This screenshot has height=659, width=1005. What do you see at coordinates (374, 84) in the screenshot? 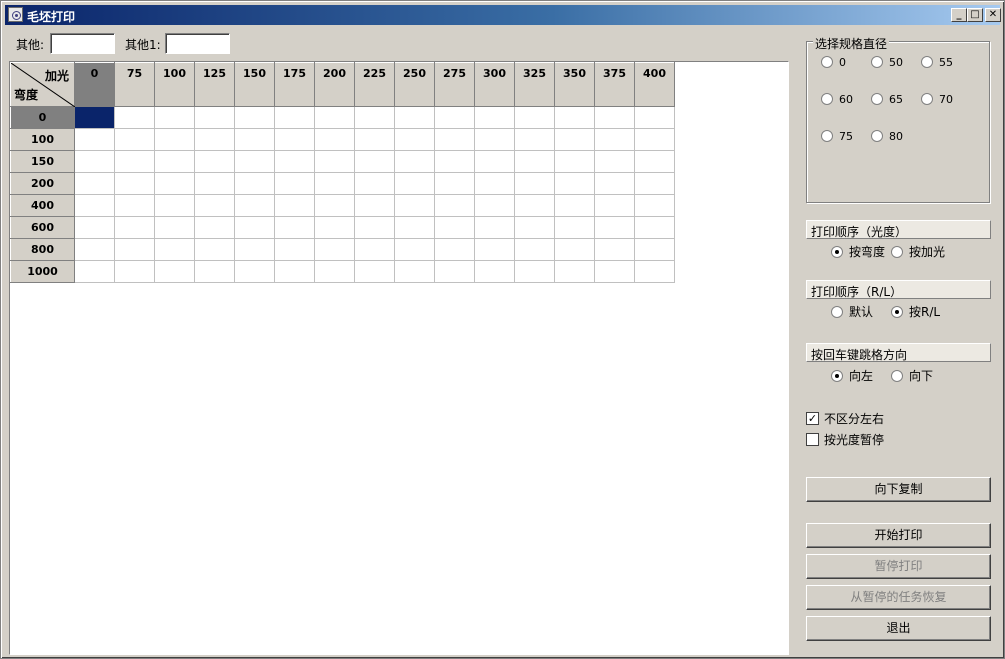
I see `column-header: 225` at bounding box center [374, 84].